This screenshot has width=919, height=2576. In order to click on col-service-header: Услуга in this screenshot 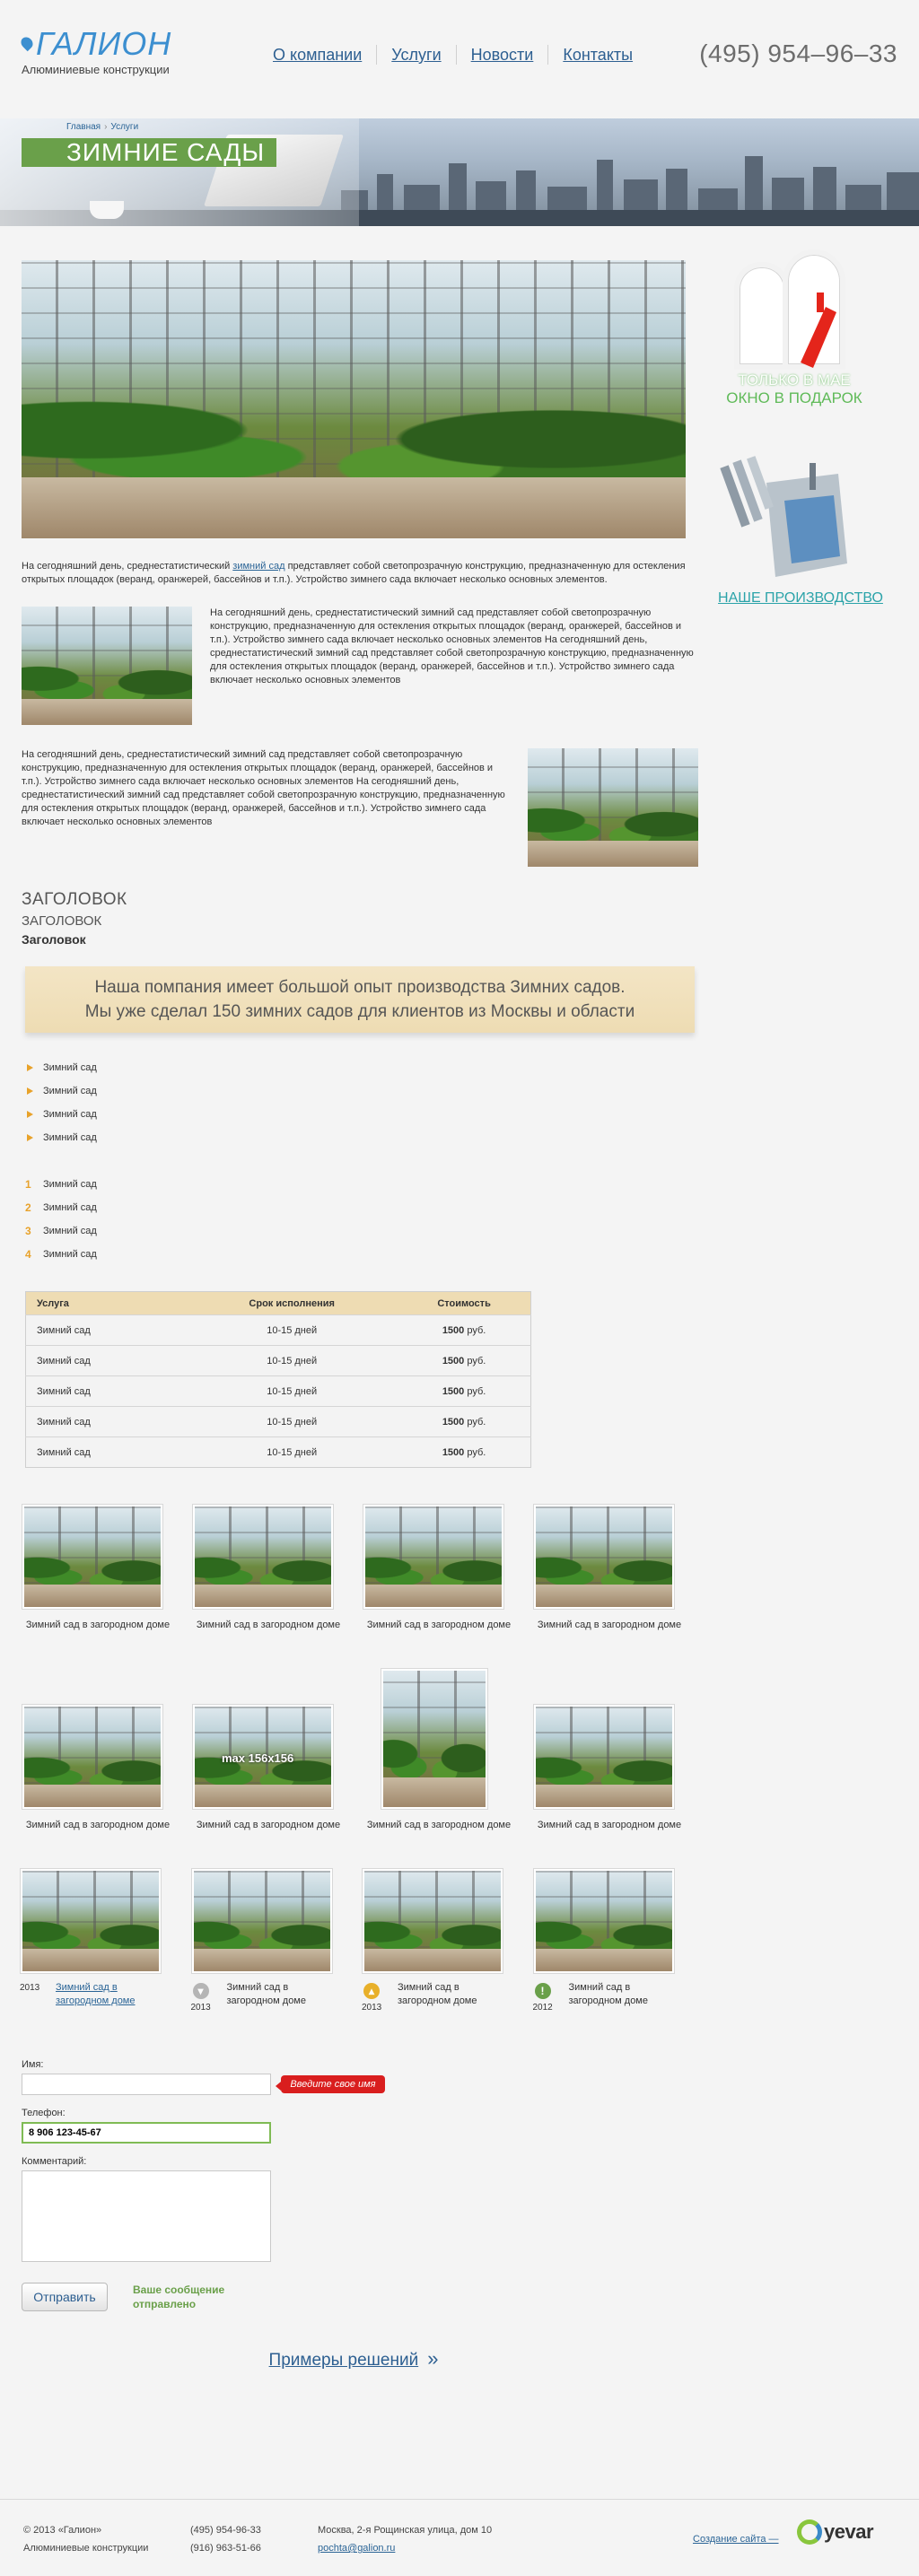, I will do `click(106, 1303)`.